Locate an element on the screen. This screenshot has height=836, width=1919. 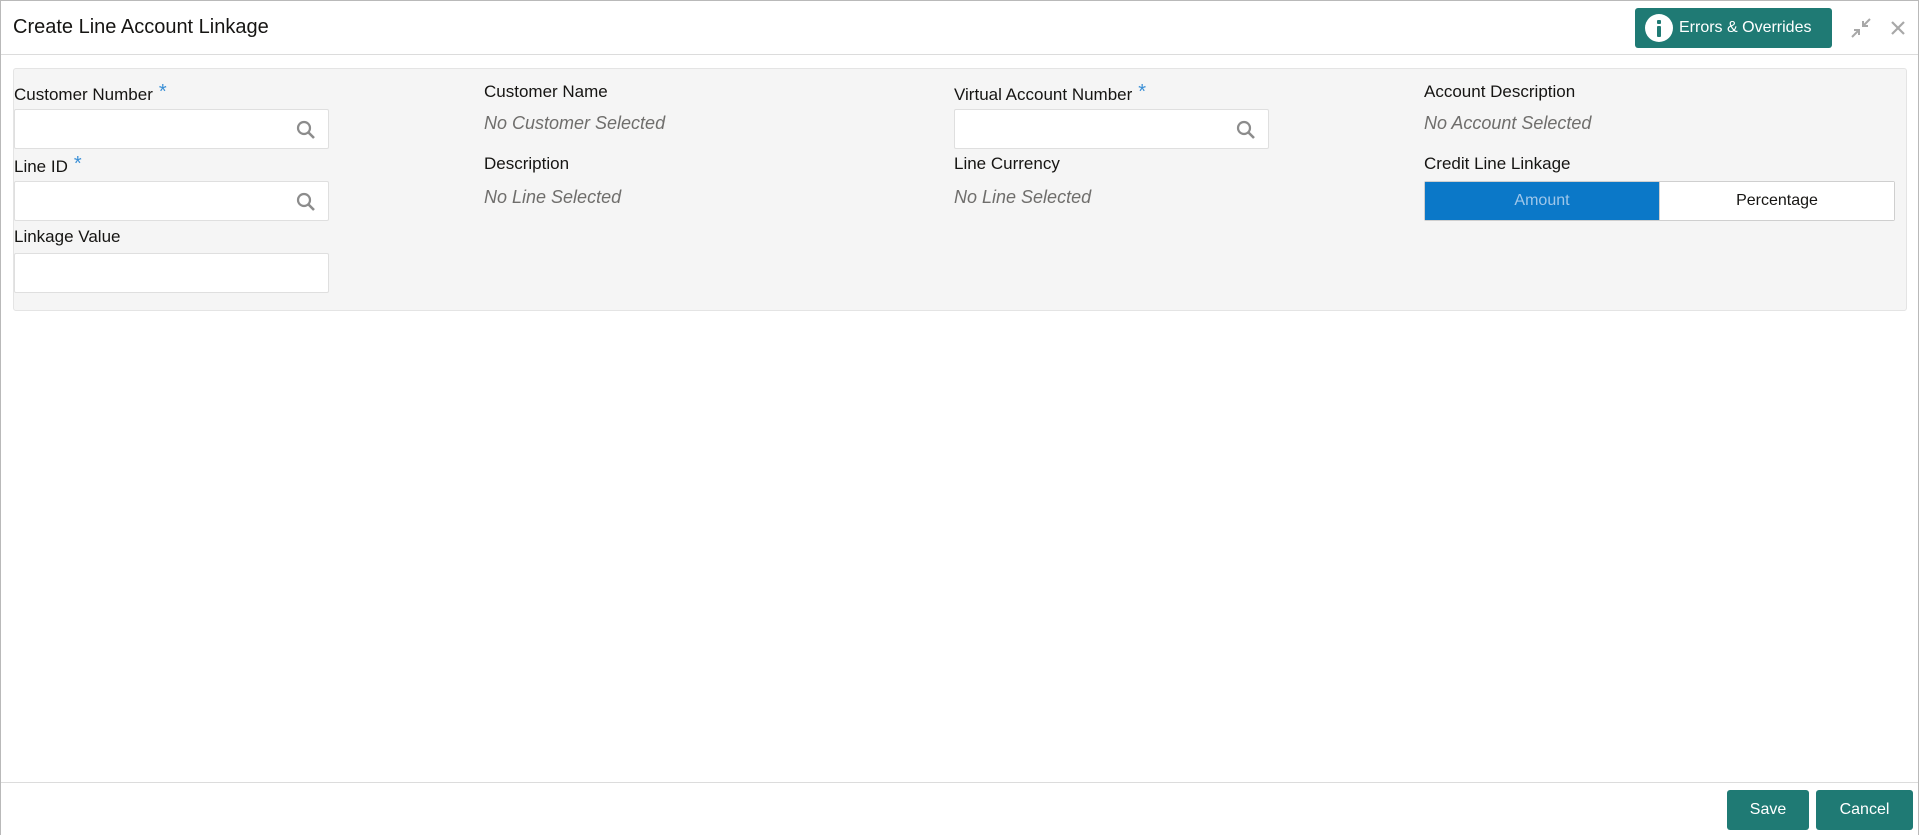
virtual-account-number-input is located at coordinates (1111, 129).